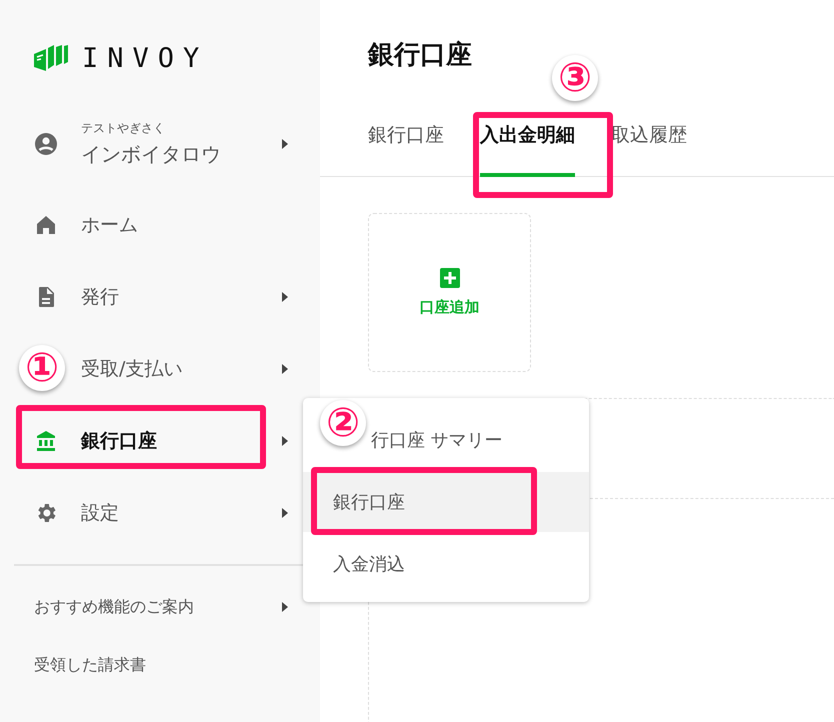 This screenshot has height=722, width=834. What do you see at coordinates (46, 144) in the screenshot?
I see `user-icon` at bounding box center [46, 144].